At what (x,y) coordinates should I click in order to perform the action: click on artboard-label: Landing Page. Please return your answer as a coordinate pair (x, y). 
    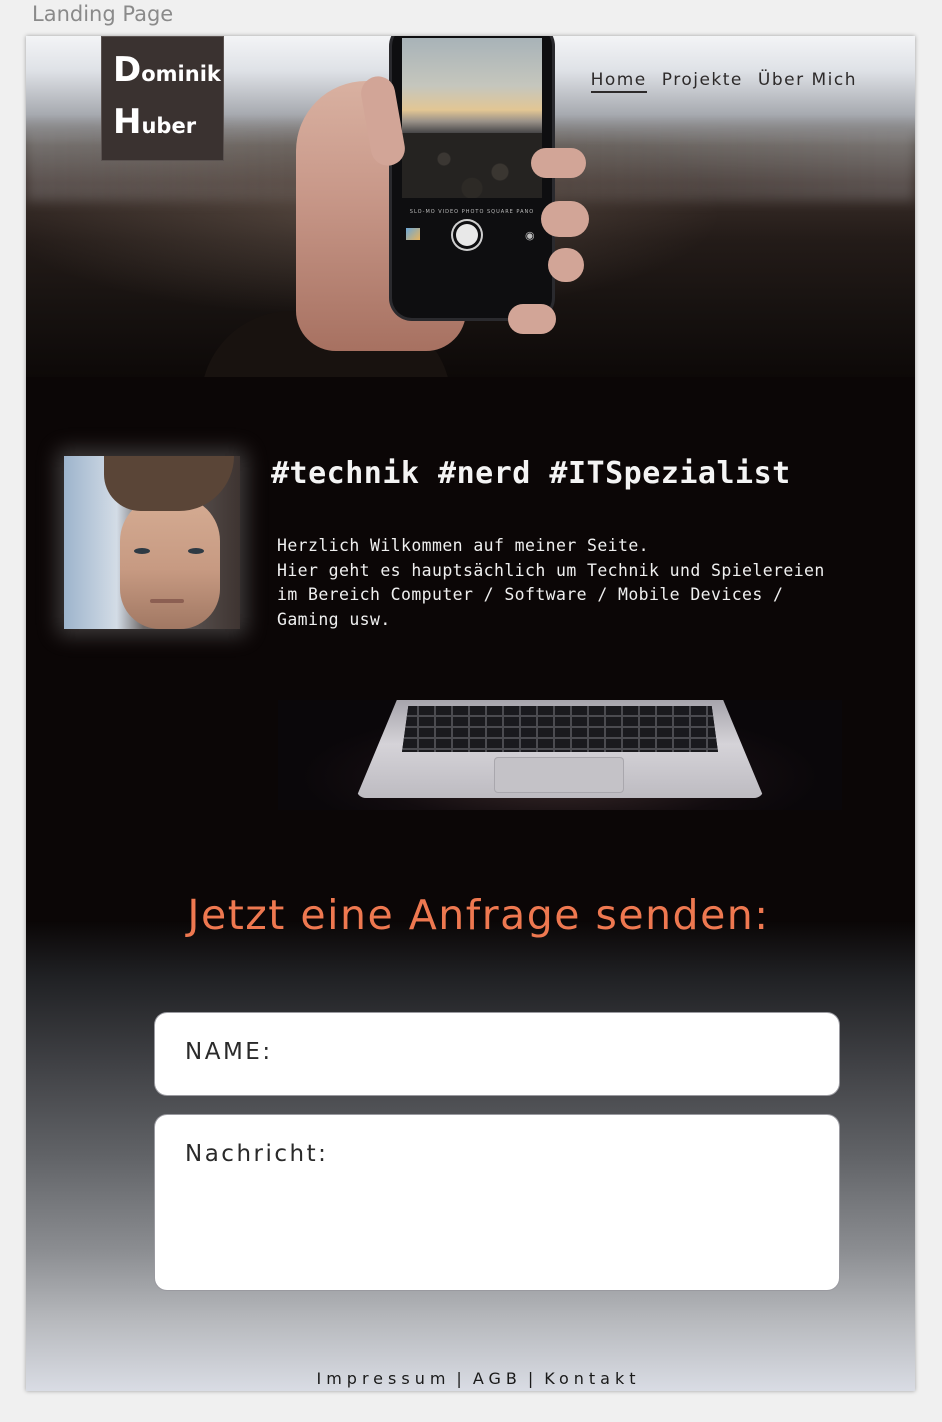
    Looking at the image, I should click on (103, 14).